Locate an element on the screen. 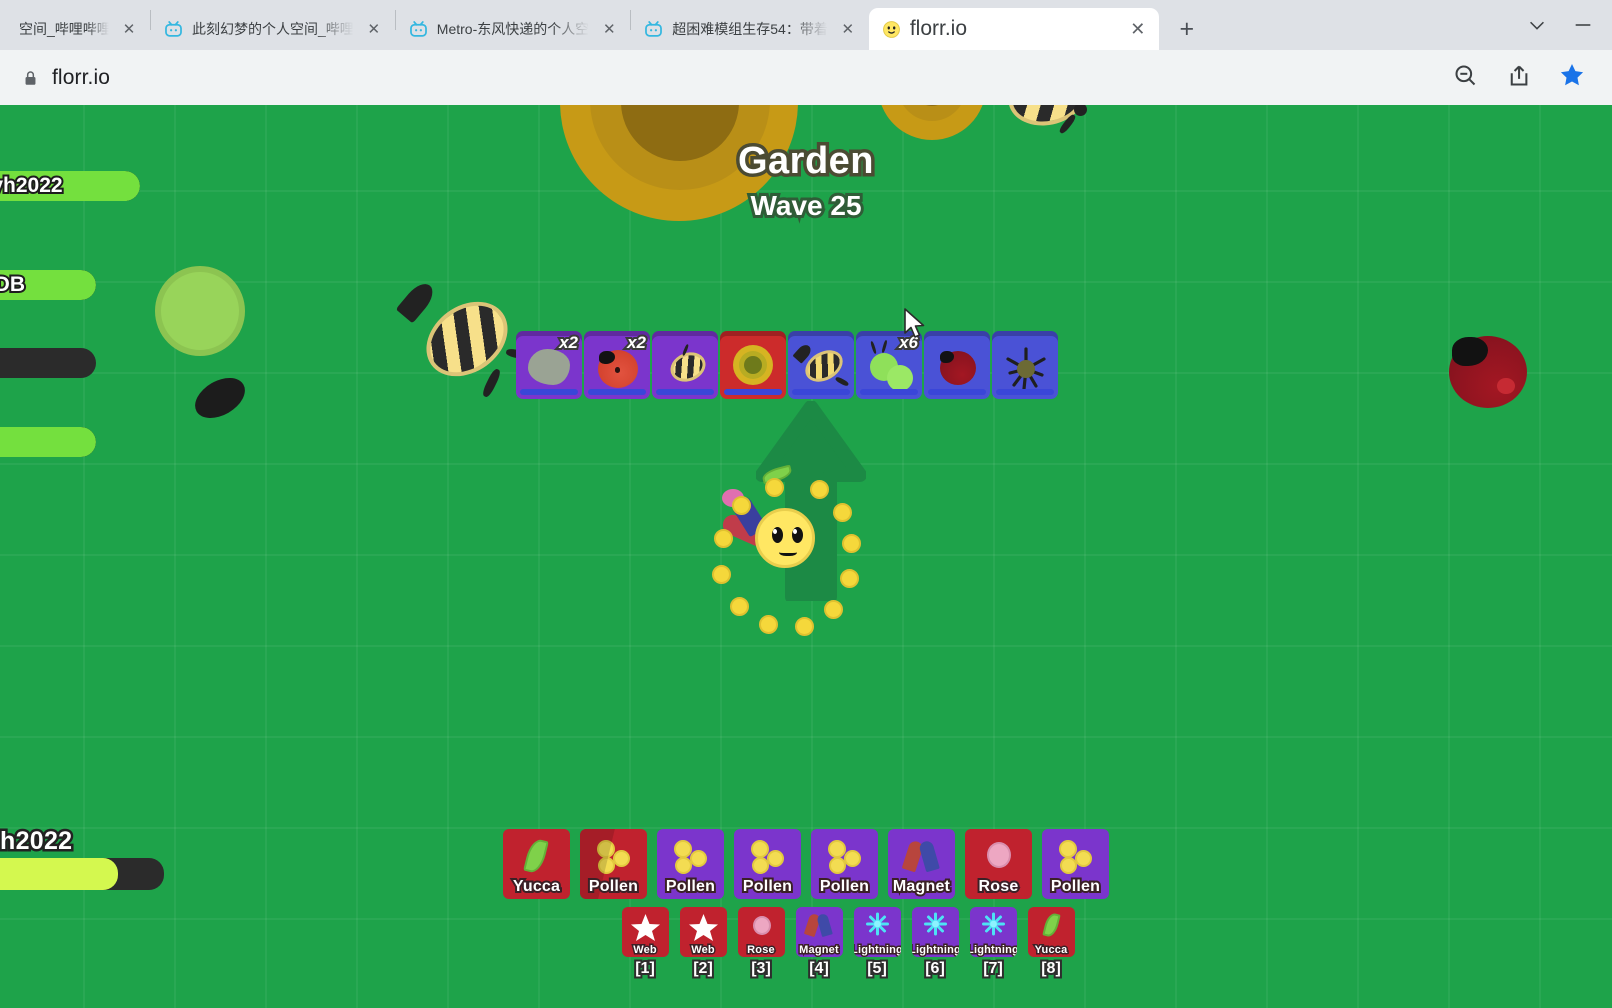 Image resolution: width=1612 pixels, height=1008 pixels. browser-tab-3: 超困难模组生存54：带着 ✕ is located at coordinates (750, 29).